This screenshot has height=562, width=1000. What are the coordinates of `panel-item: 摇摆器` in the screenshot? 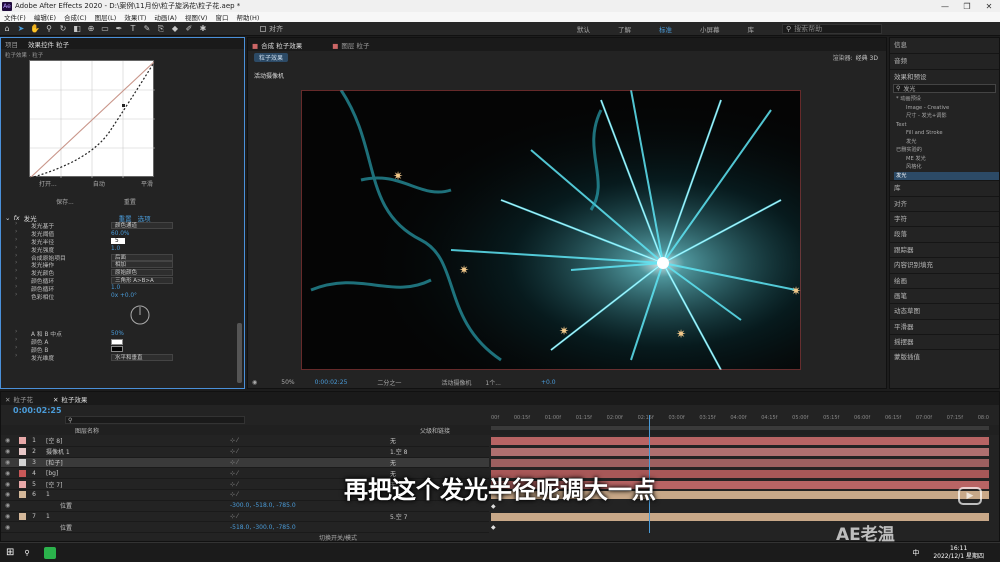 It's located at (944, 341).